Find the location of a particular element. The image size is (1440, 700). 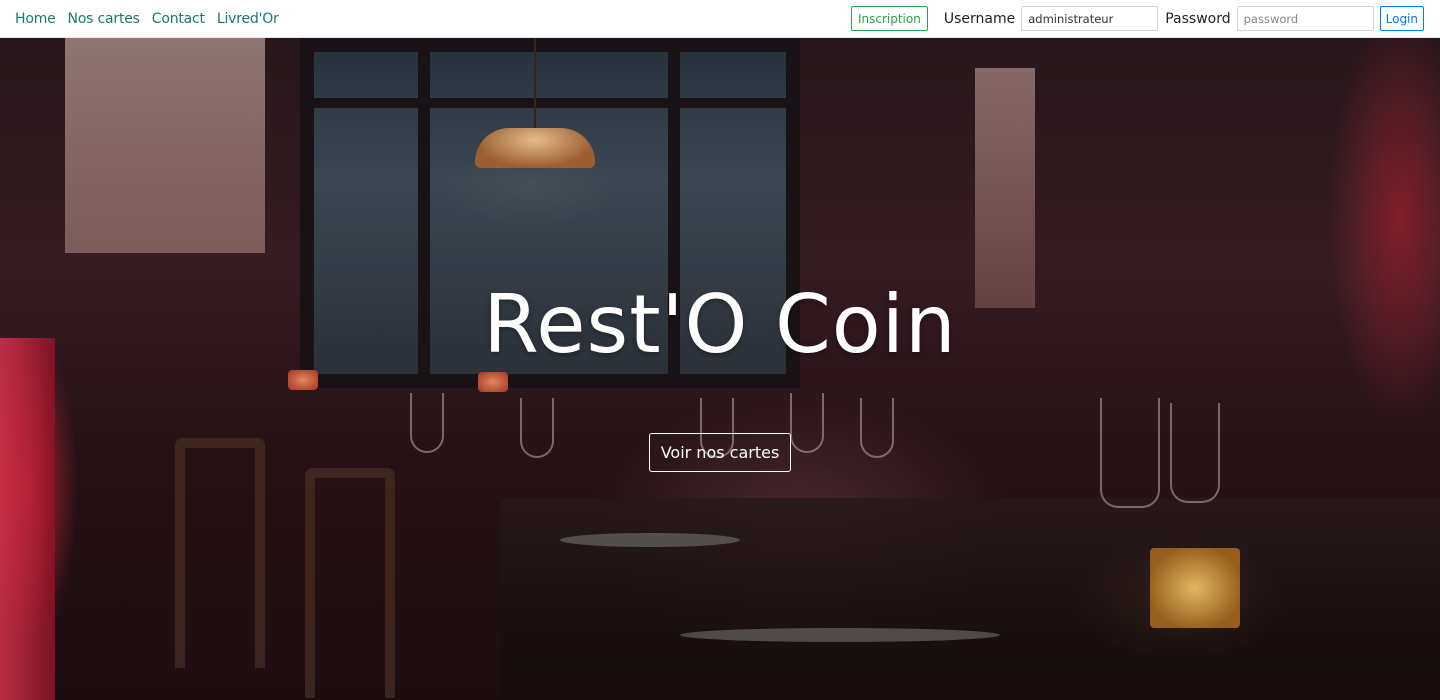

hero-title: Rest'O Coin is located at coordinates (720, 324).